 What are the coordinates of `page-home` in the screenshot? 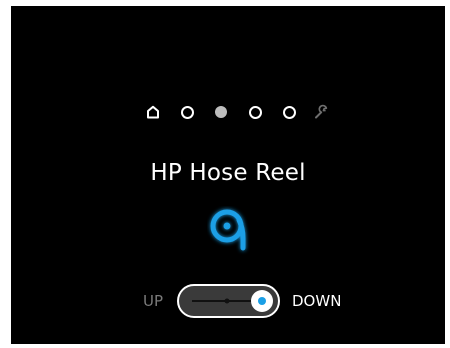 It's located at (153, 112).